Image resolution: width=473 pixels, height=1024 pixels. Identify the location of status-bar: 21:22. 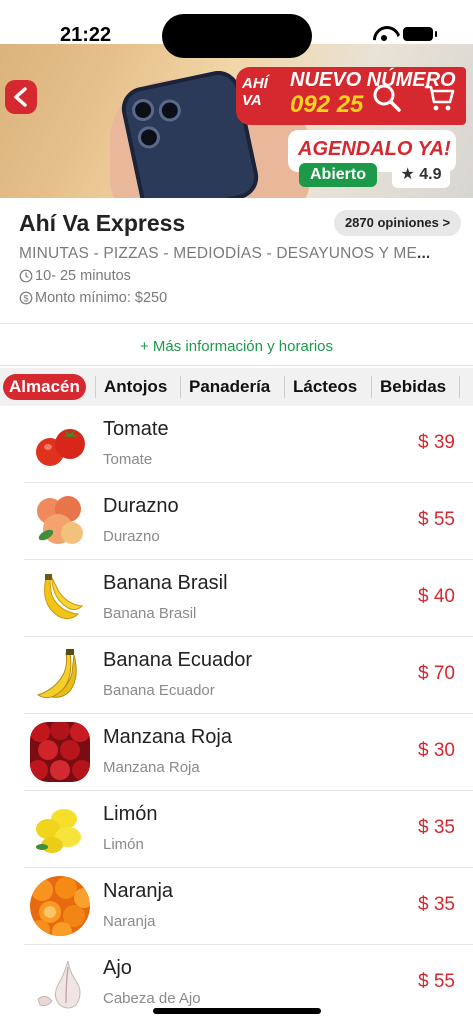
(236, 29).